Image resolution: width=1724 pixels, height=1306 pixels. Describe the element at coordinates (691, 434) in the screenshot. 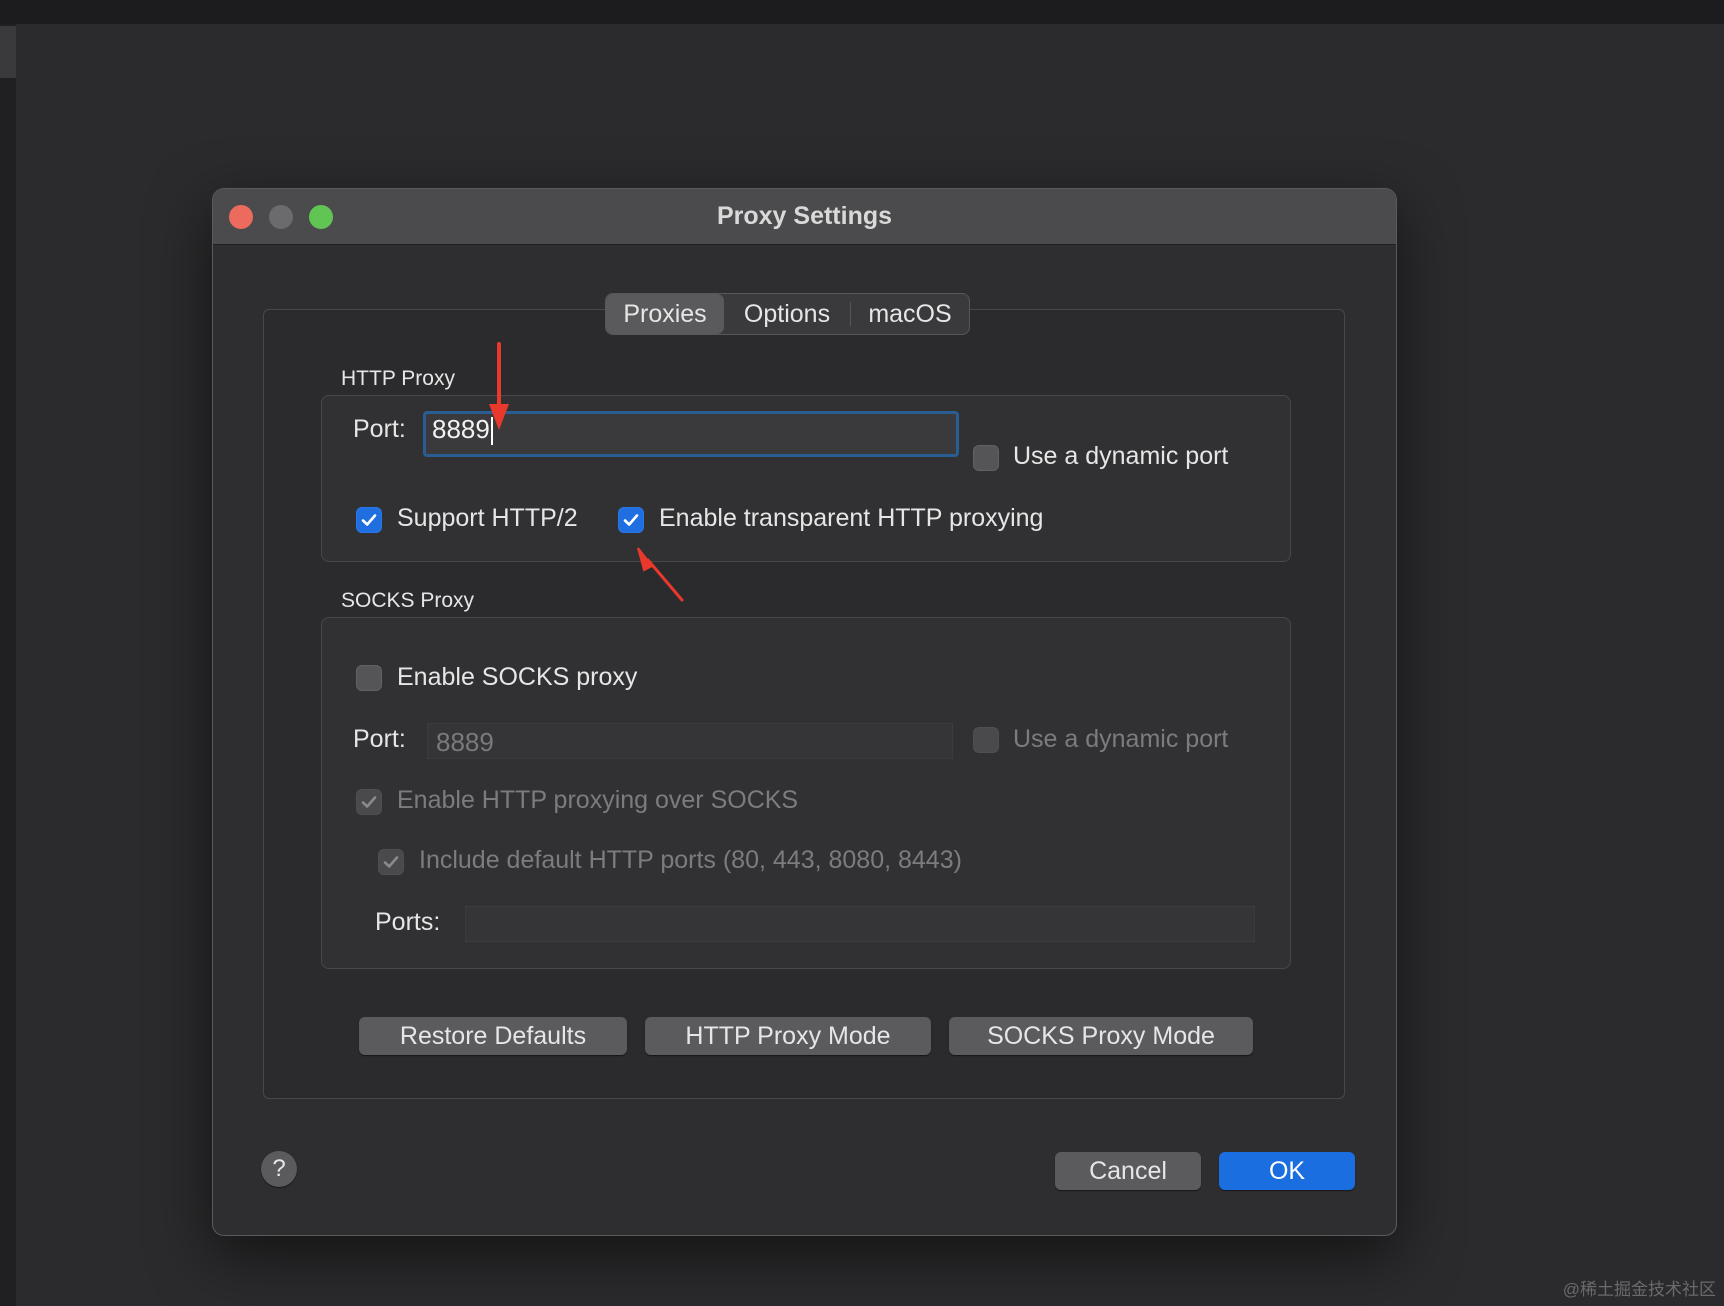

I see `http-port-input: 8889` at that location.